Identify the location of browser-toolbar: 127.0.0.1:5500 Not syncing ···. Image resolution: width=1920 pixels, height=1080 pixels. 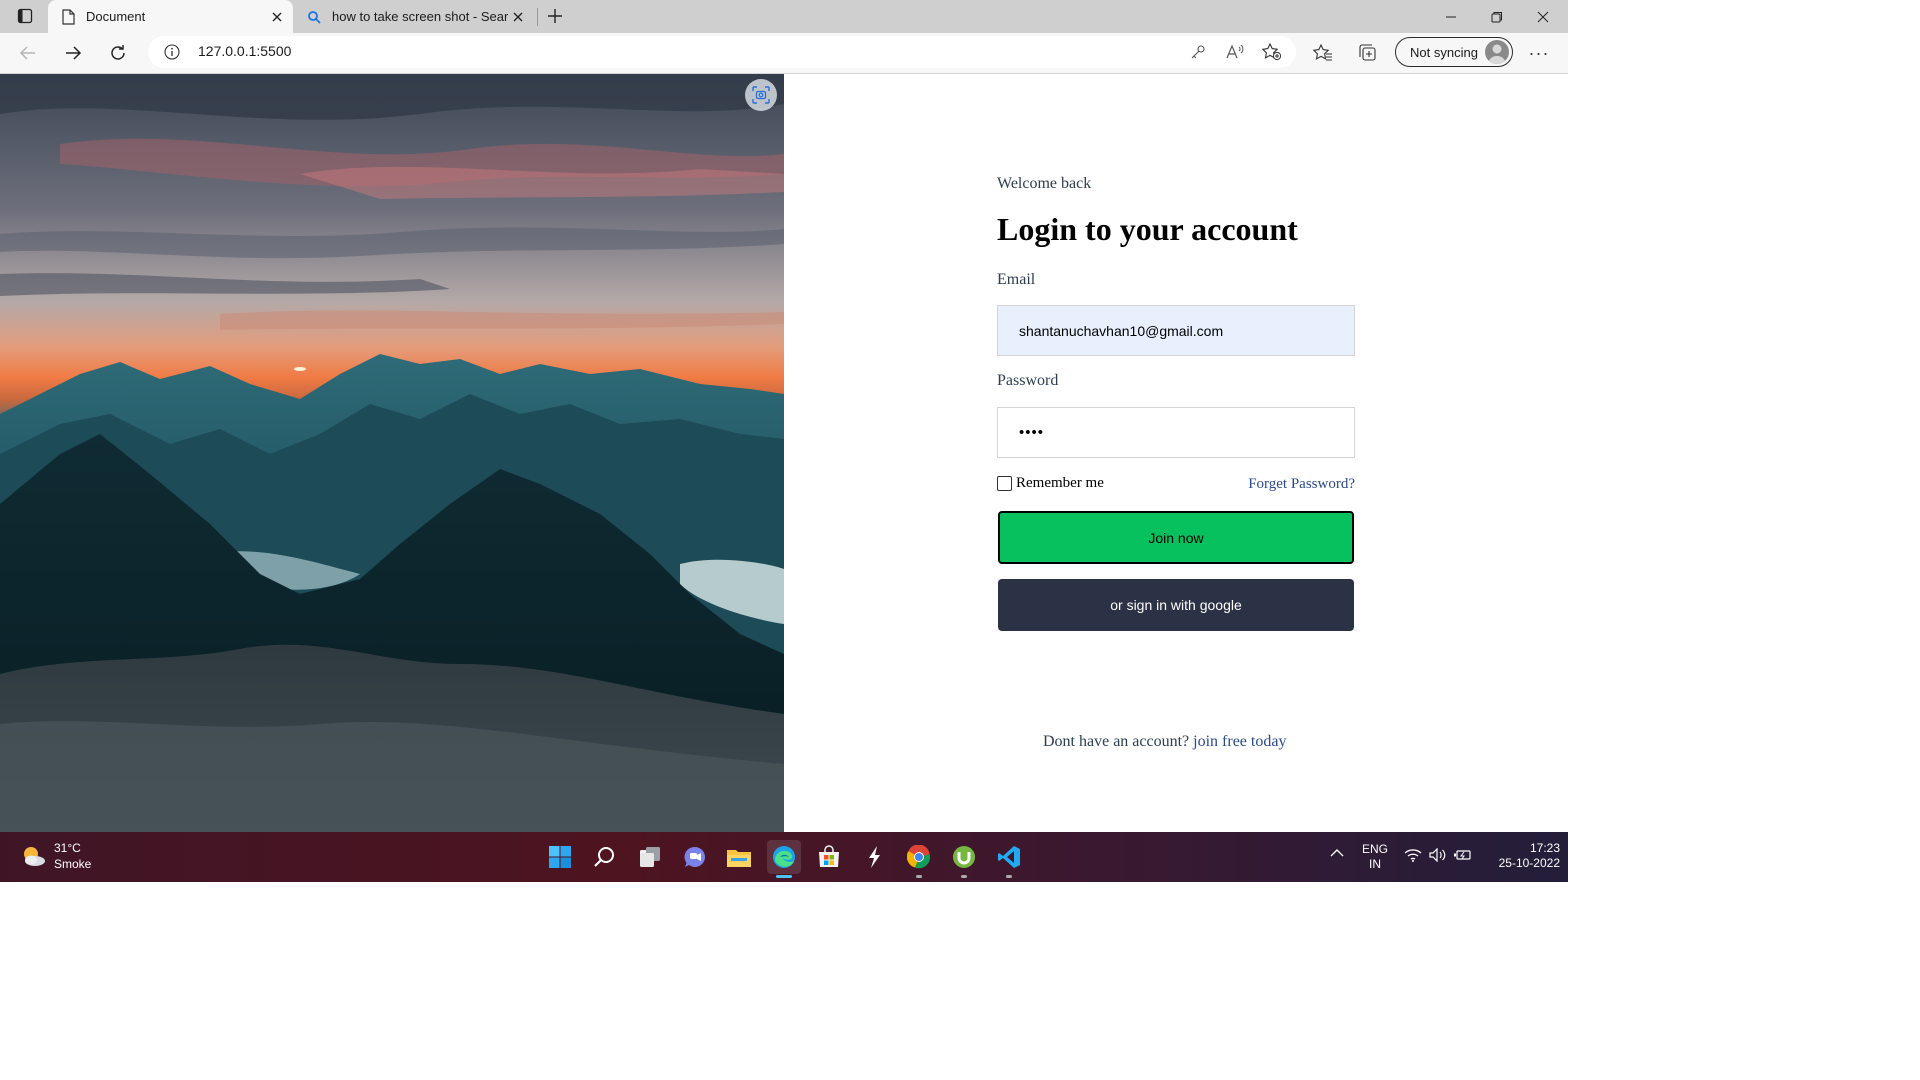
(784, 53).